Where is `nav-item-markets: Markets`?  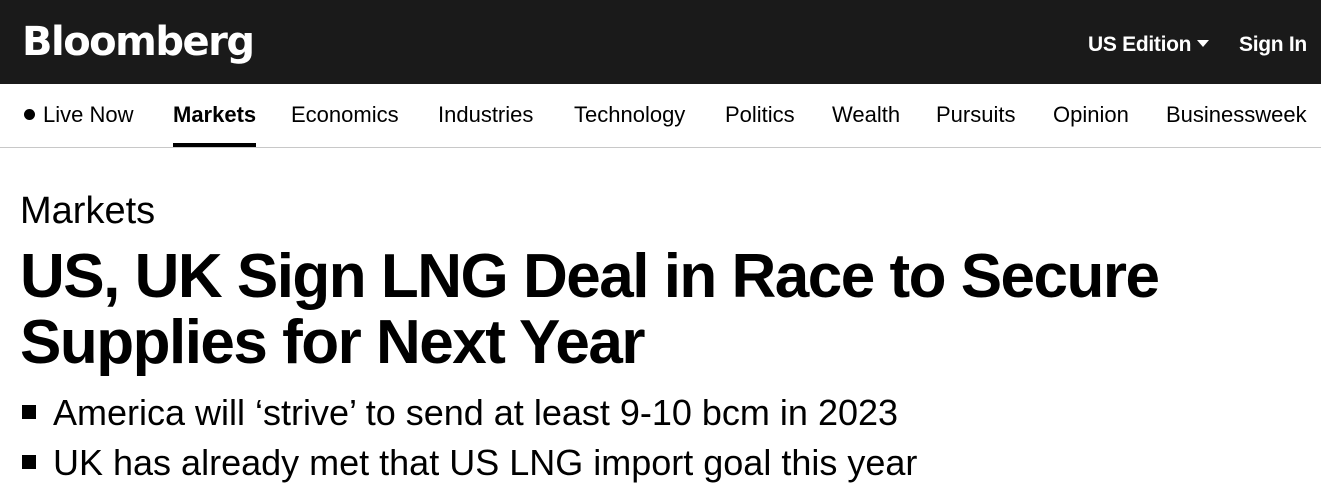
nav-item-markets: Markets is located at coordinates (215, 115).